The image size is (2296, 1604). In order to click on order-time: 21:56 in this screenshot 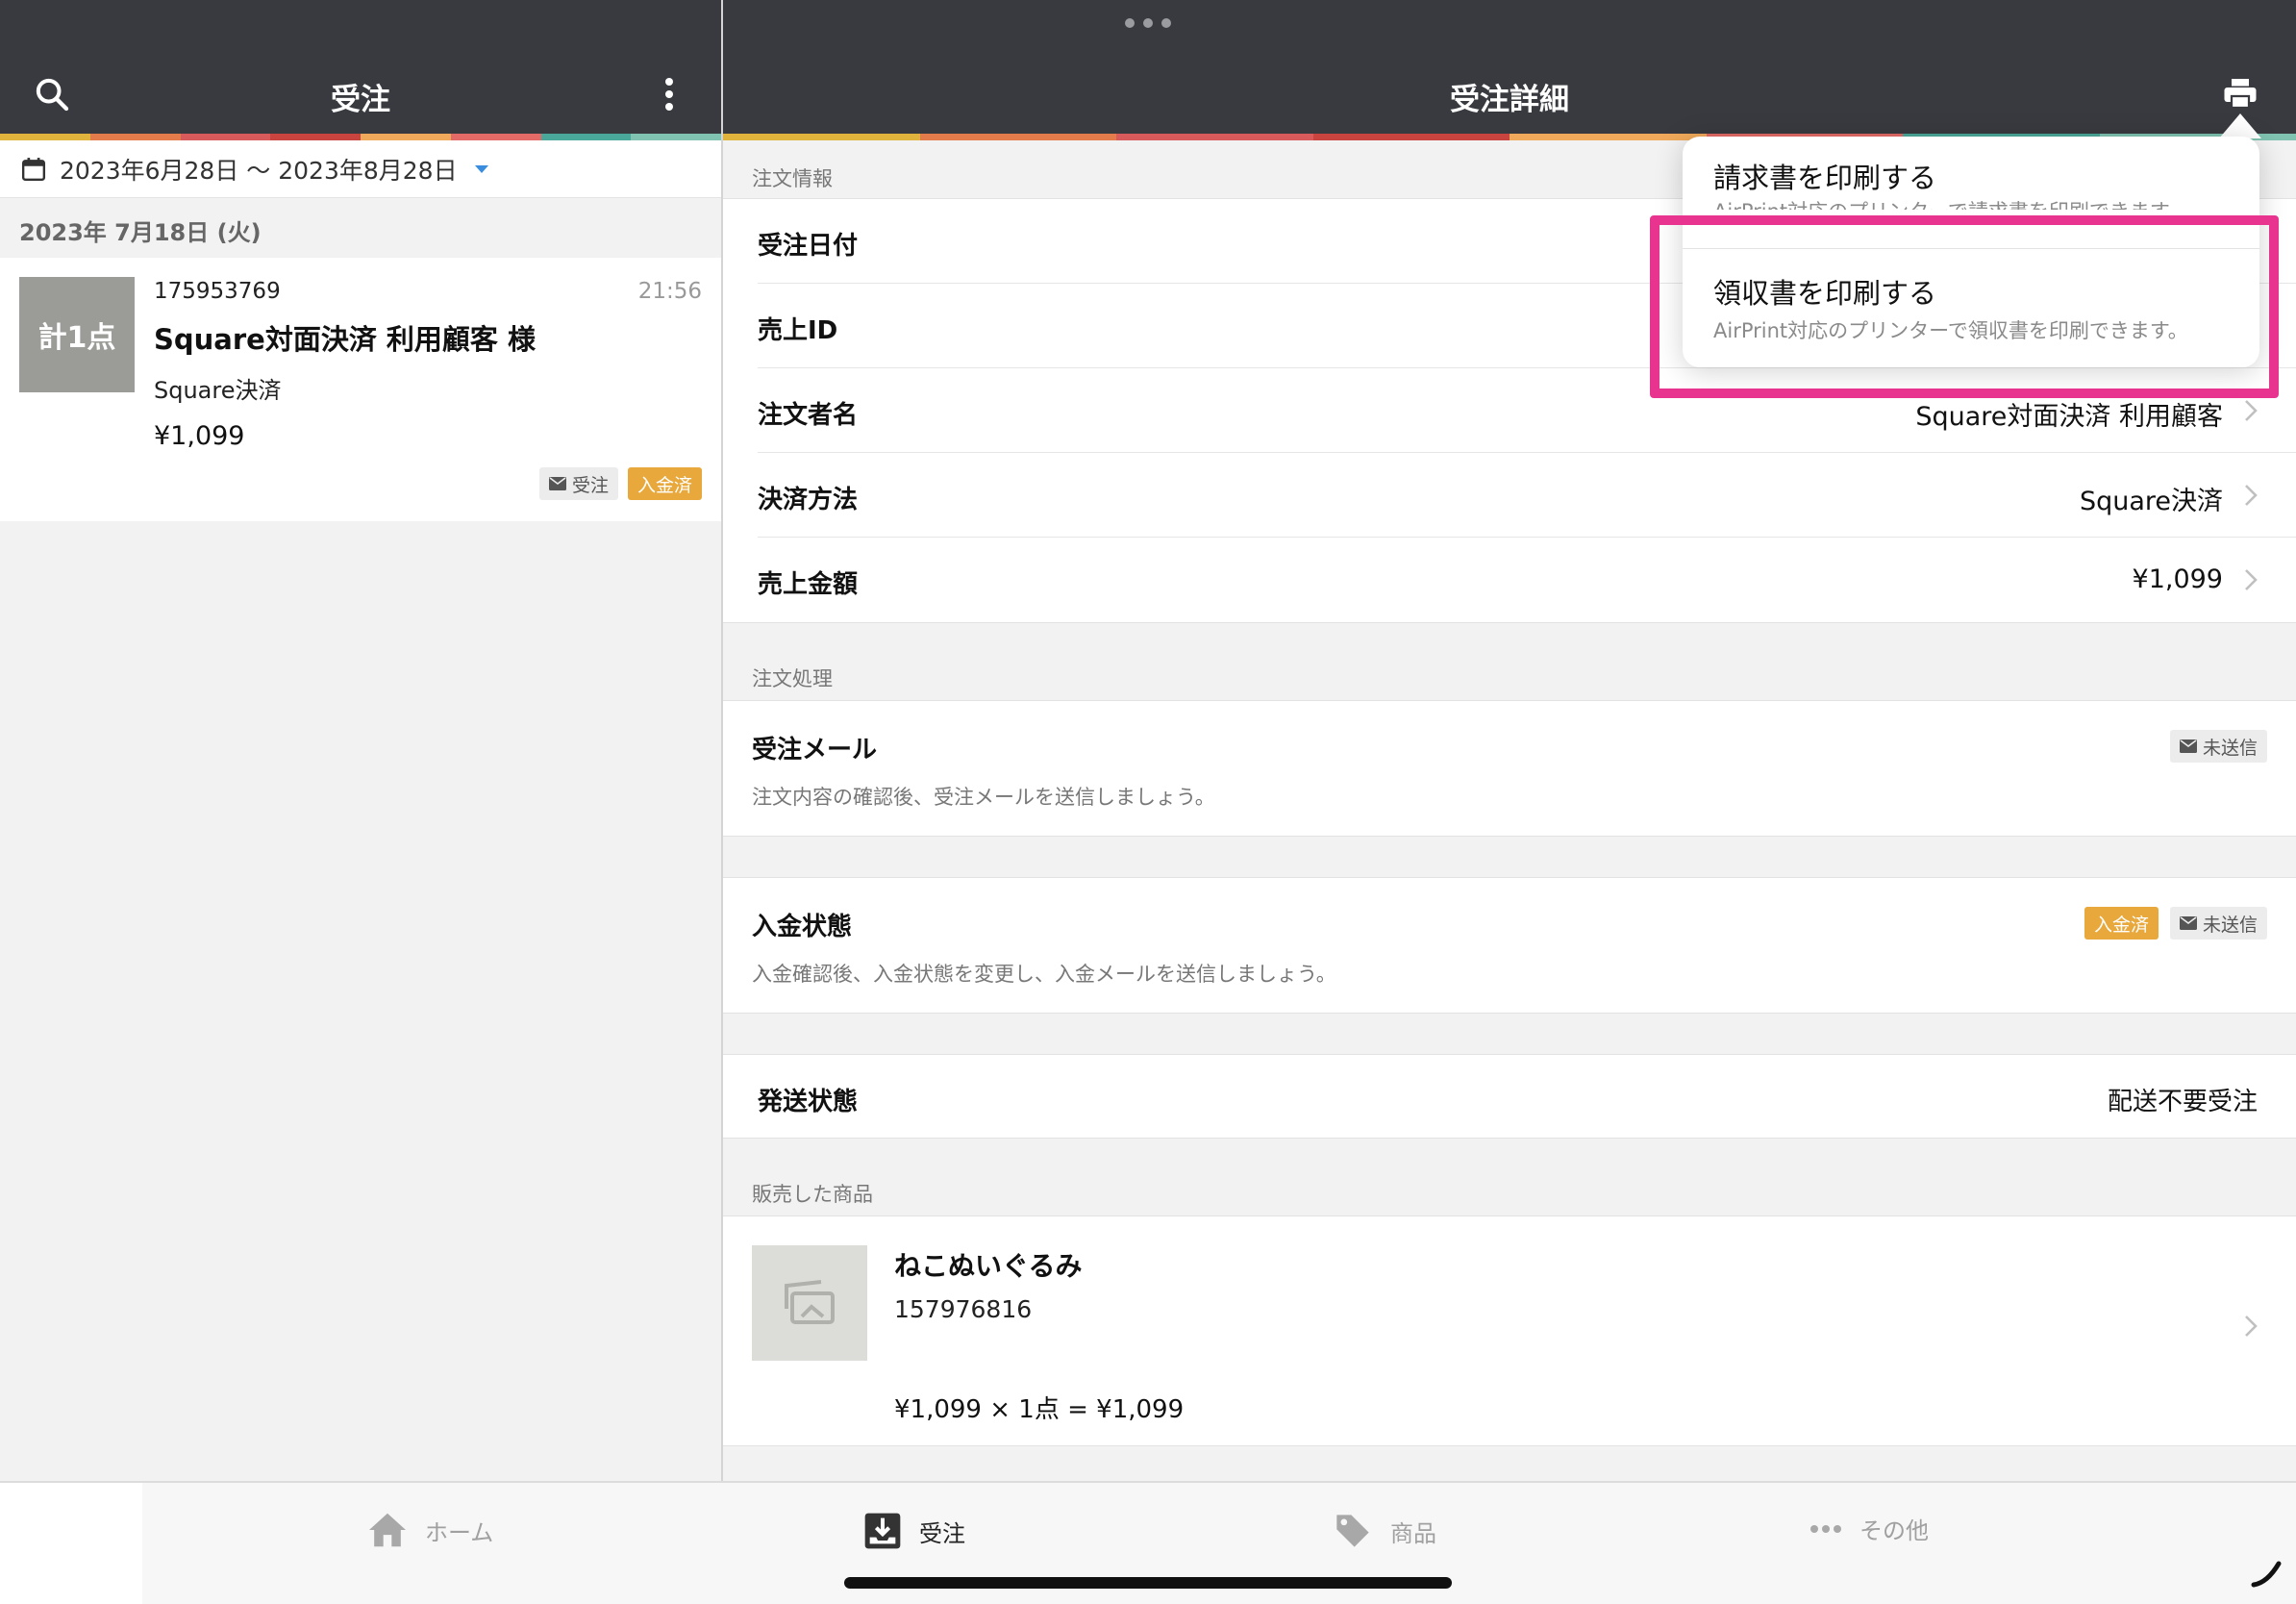, I will do `click(669, 291)`.